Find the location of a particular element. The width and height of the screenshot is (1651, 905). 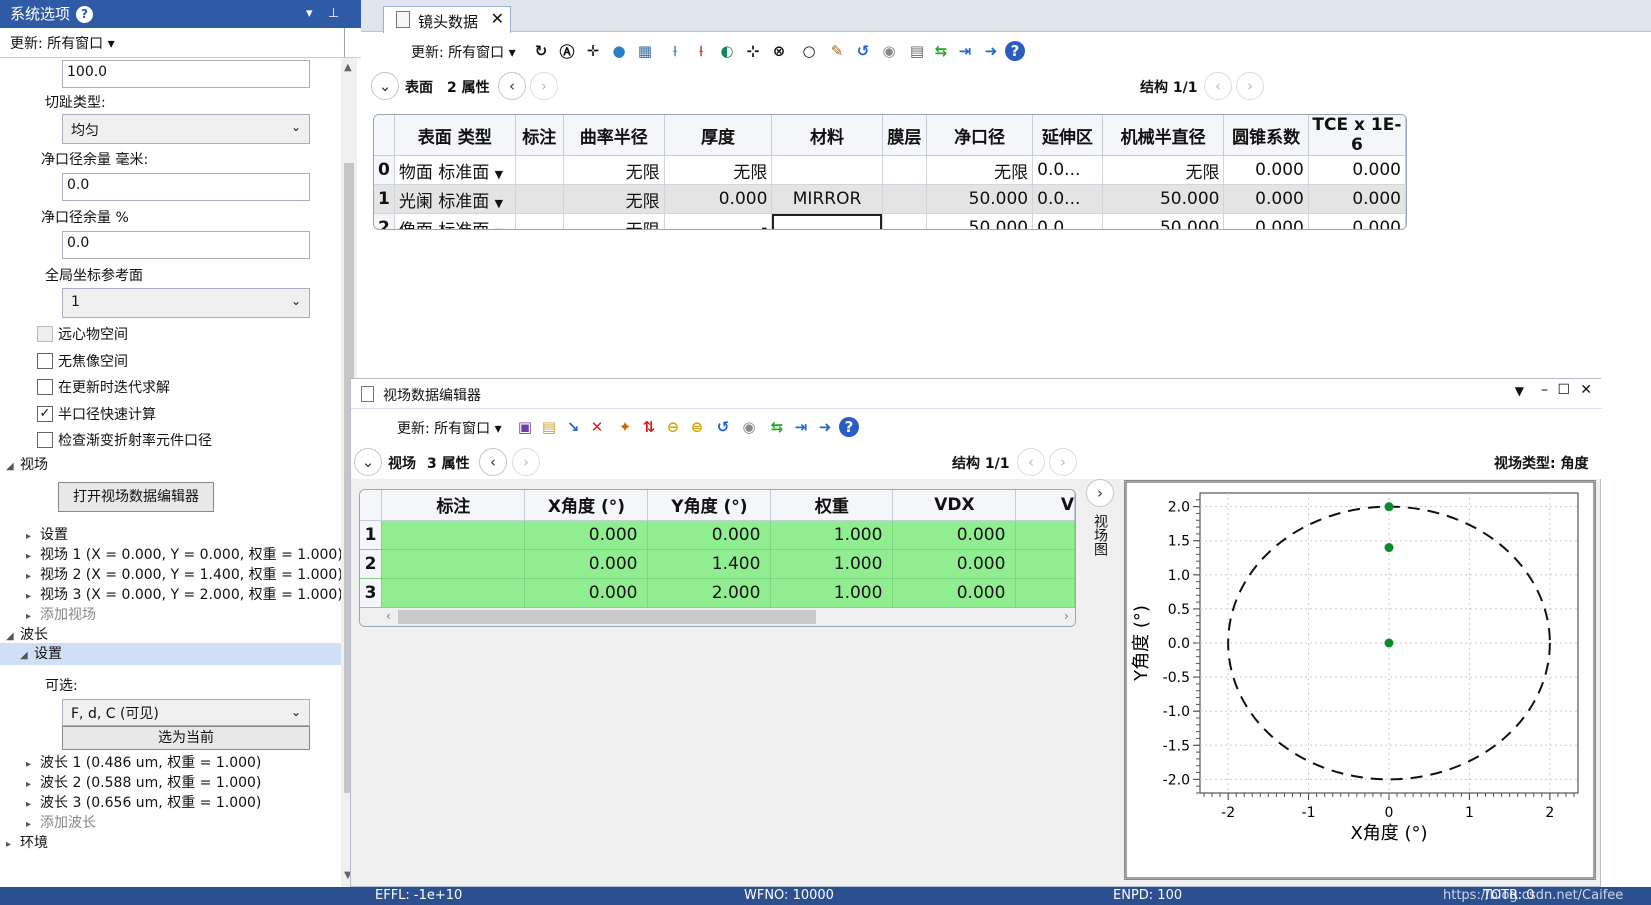

tree-add-wavelength: ▸ 添加波长 is located at coordinates (61, 822).